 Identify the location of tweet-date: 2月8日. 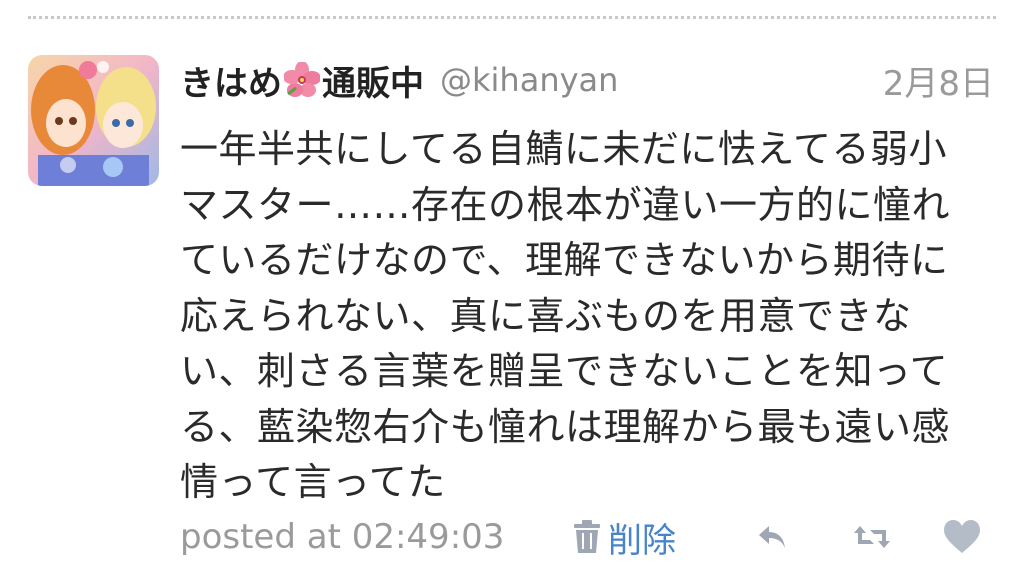
(938, 80).